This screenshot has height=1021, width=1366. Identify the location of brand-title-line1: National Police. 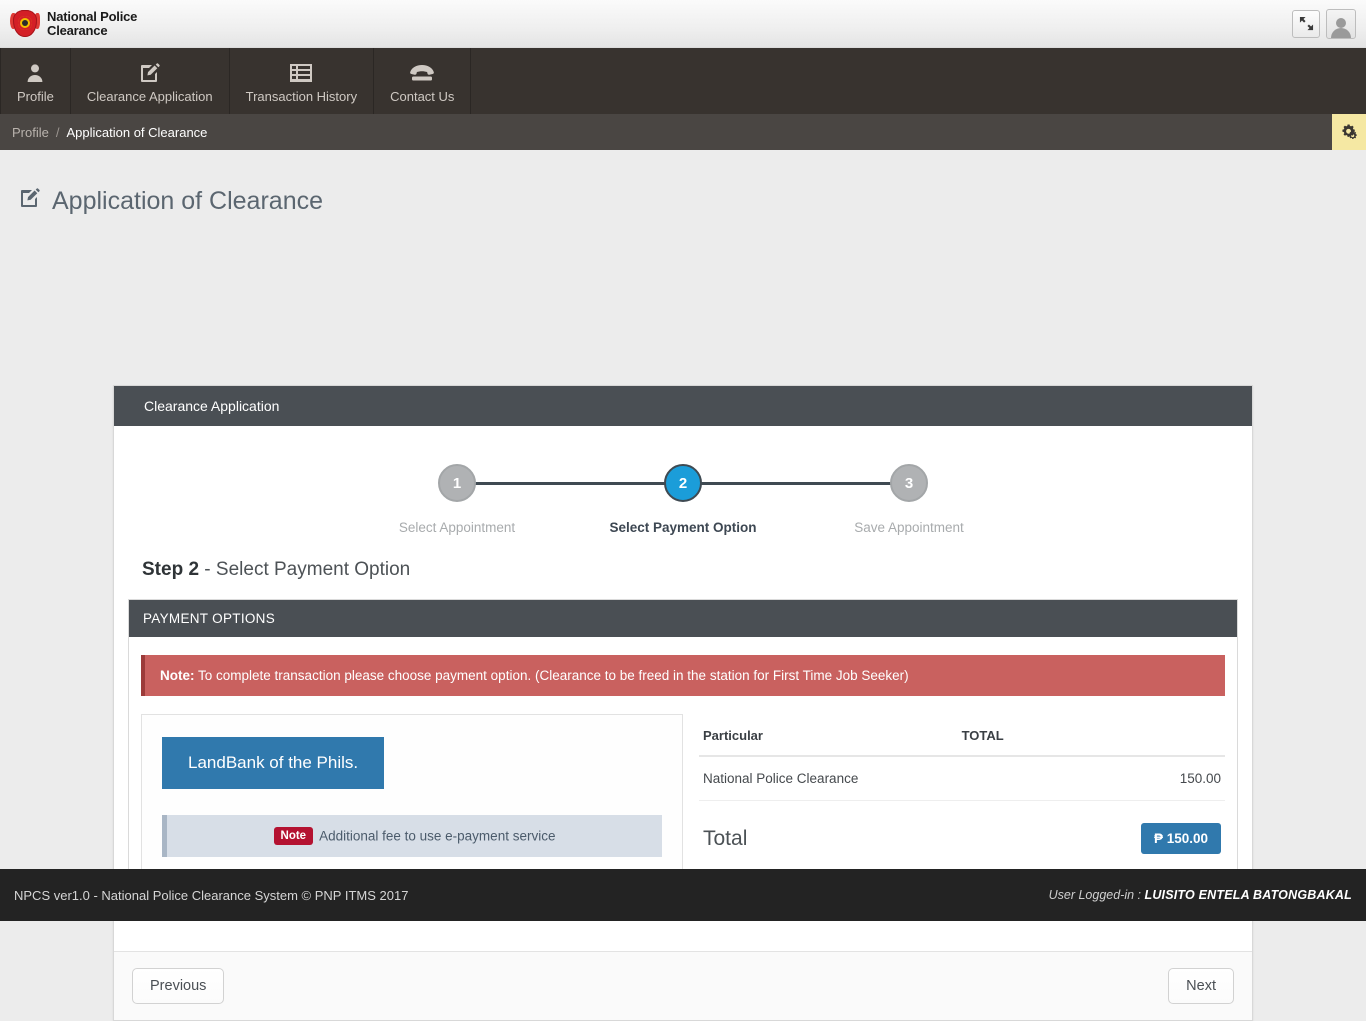
(92, 16).